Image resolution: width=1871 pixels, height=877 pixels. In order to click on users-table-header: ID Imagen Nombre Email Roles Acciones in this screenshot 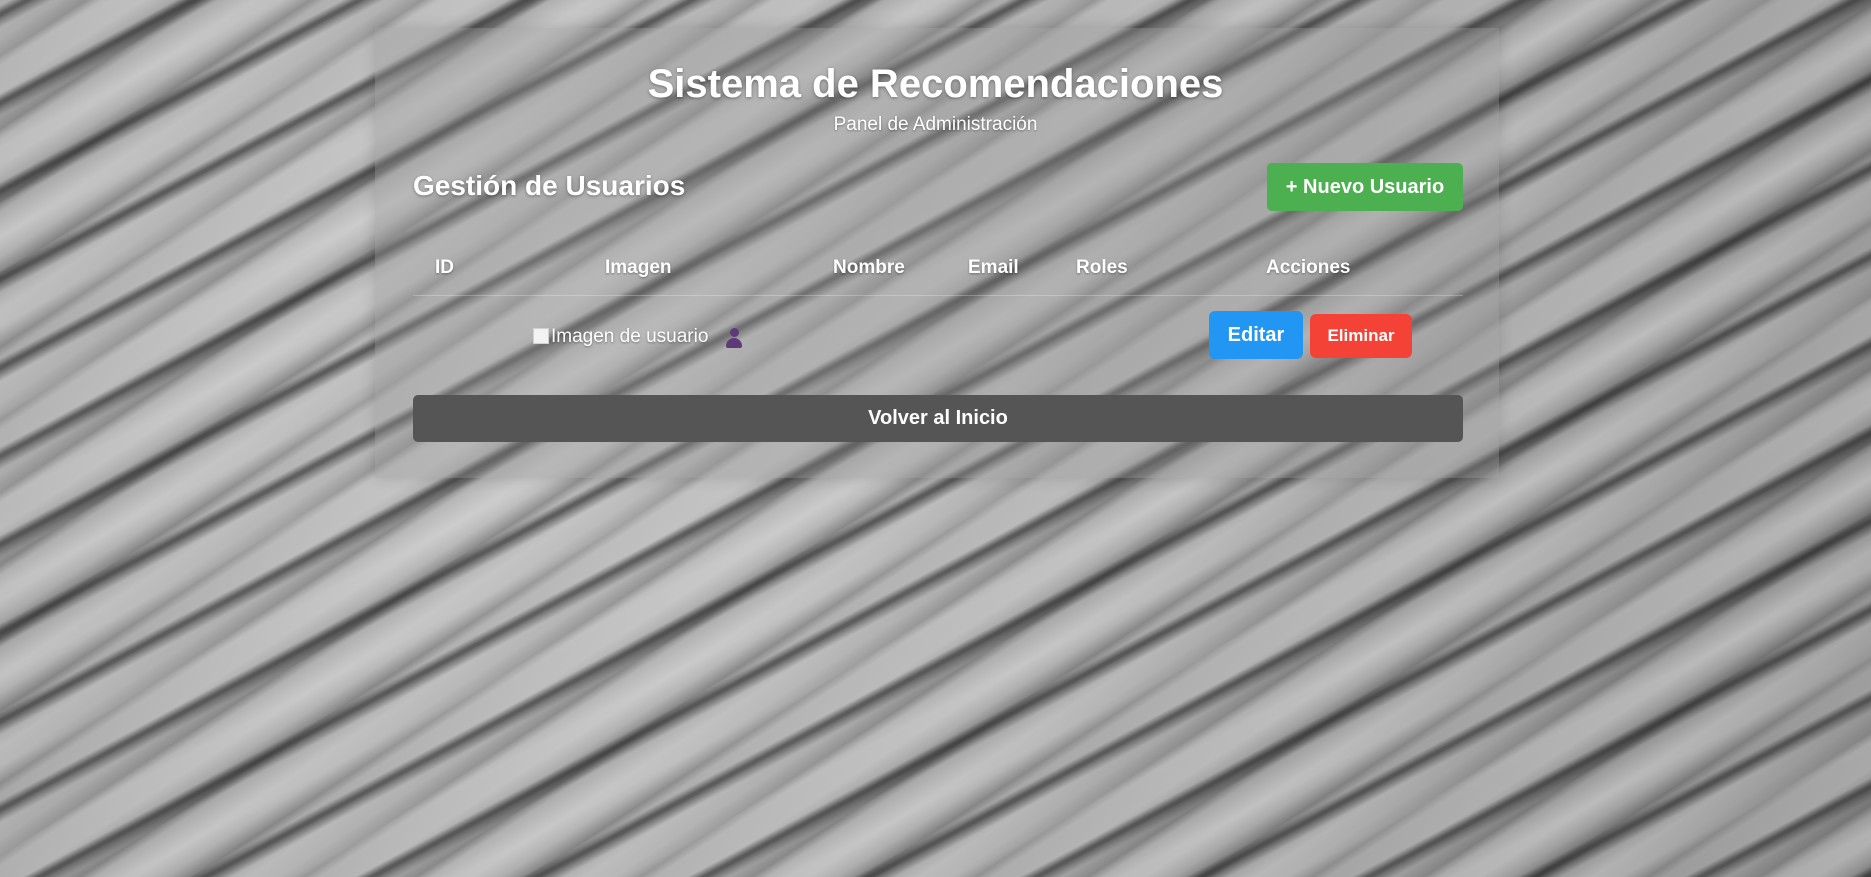, I will do `click(938, 270)`.